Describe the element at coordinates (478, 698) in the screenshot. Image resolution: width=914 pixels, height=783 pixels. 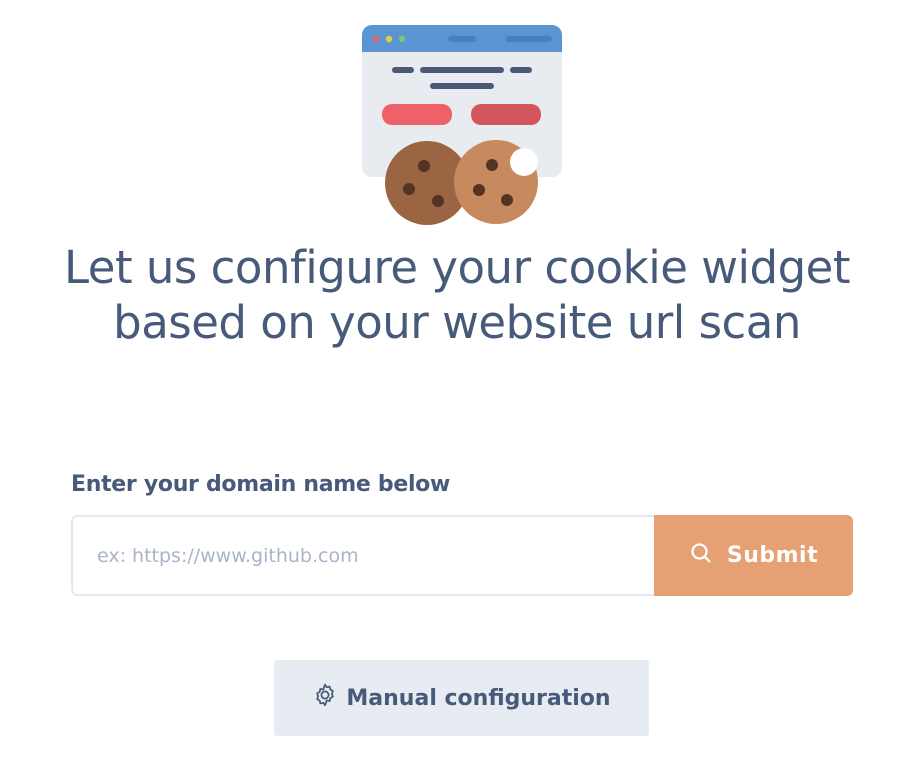
I see `manual-configuration-label: Manual configuration` at that location.